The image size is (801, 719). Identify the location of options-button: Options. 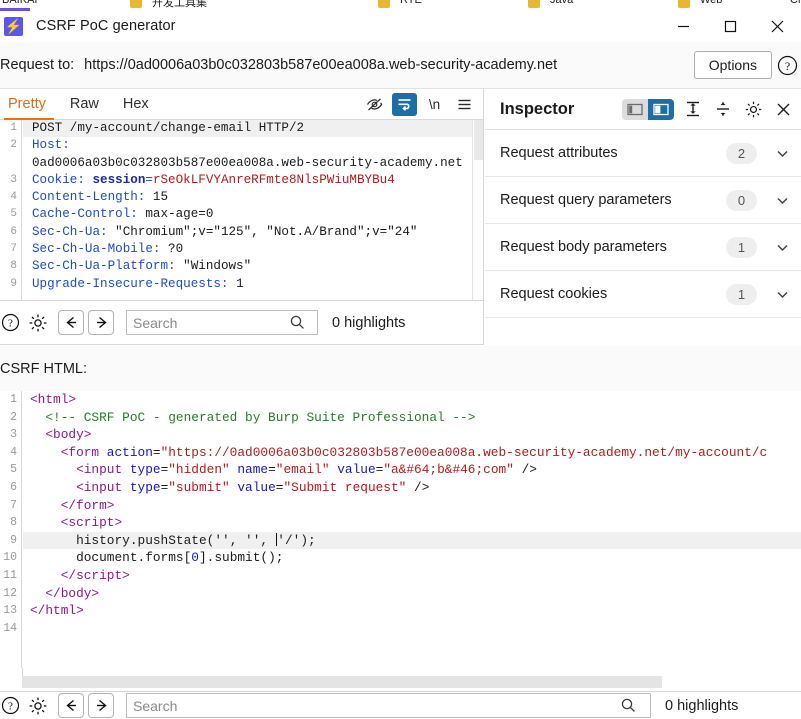
(732, 65).